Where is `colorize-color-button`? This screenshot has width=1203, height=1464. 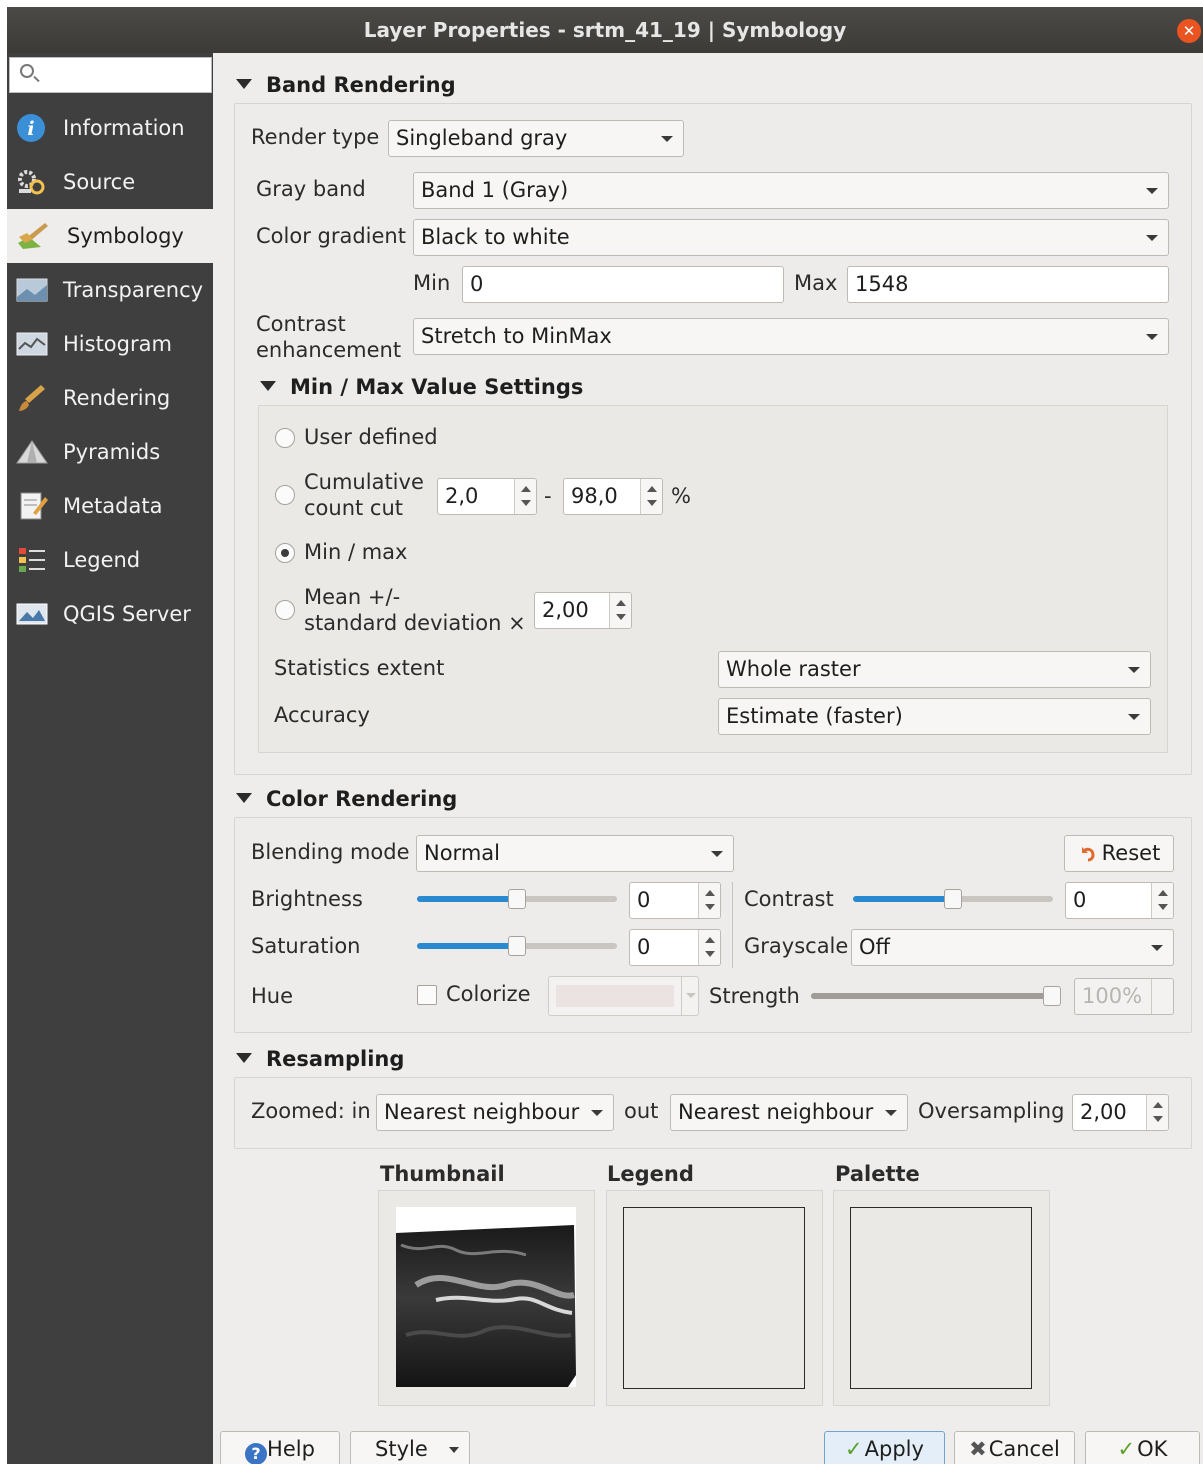
colorize-color-button is located at coordinates (623, 996).